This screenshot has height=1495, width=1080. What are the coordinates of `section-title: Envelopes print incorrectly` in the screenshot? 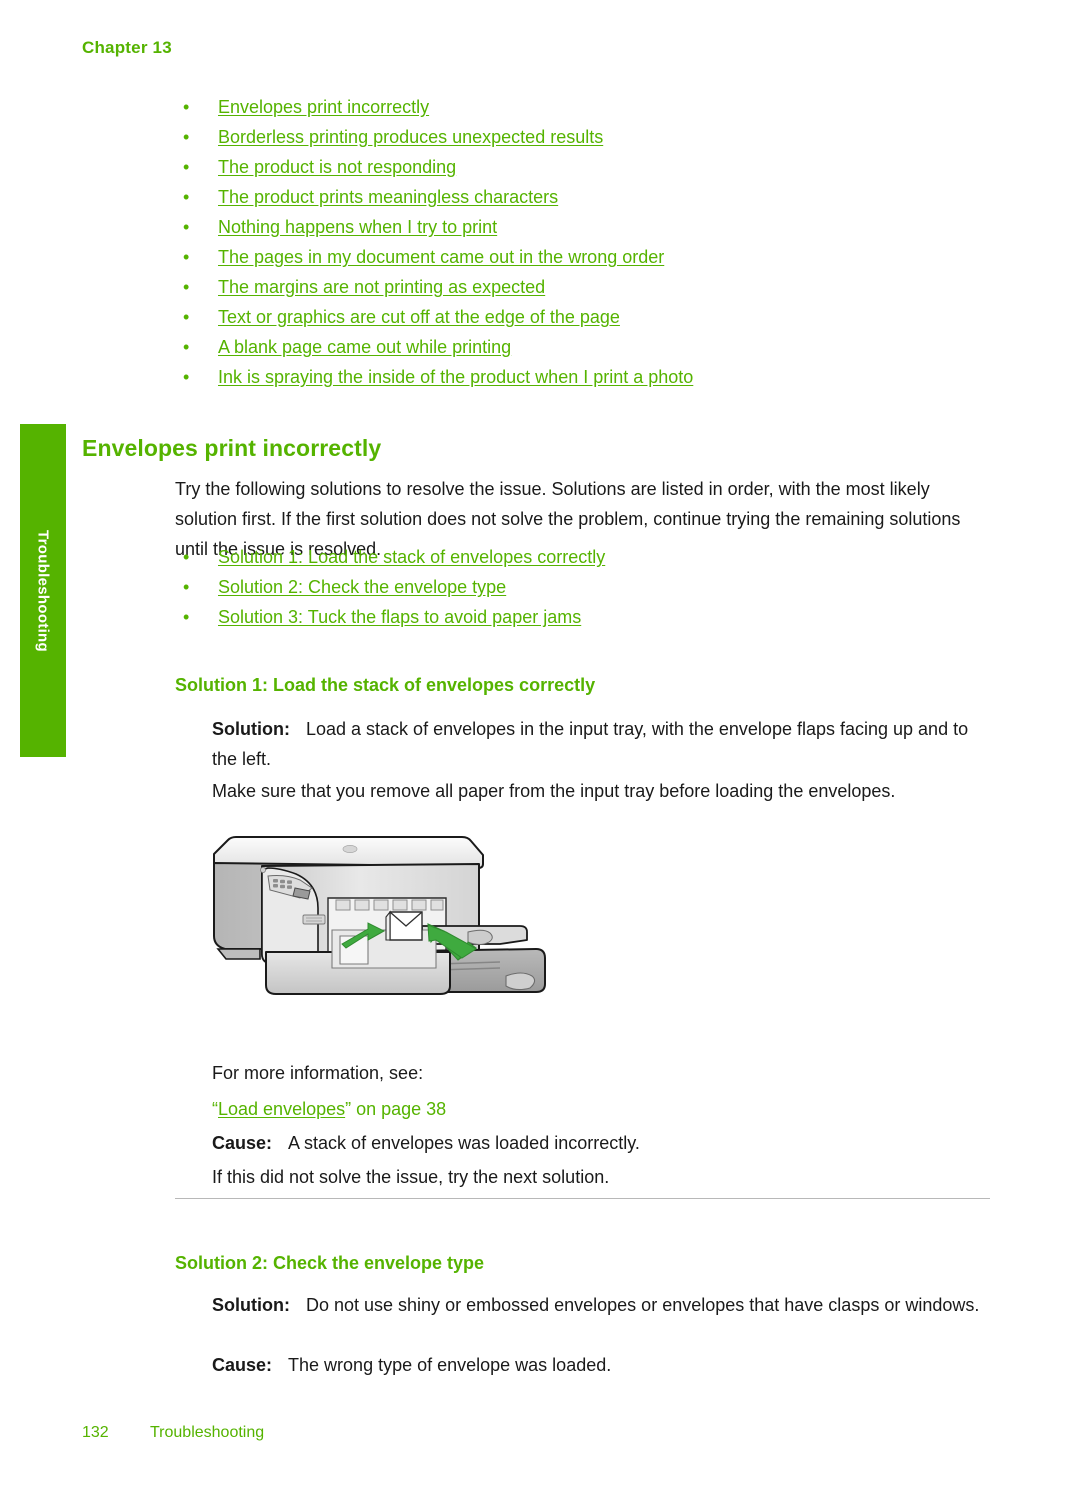 It's located at (232, 448).